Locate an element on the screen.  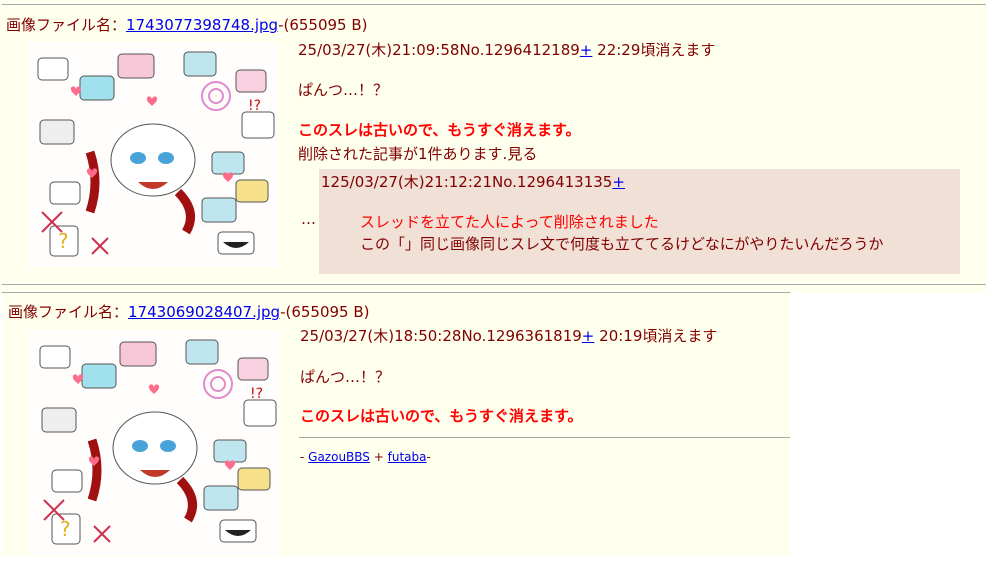
file-info: 画像ファイル名：1743069028407.jpg-(655095 B) is located at coordinates (189, 312).